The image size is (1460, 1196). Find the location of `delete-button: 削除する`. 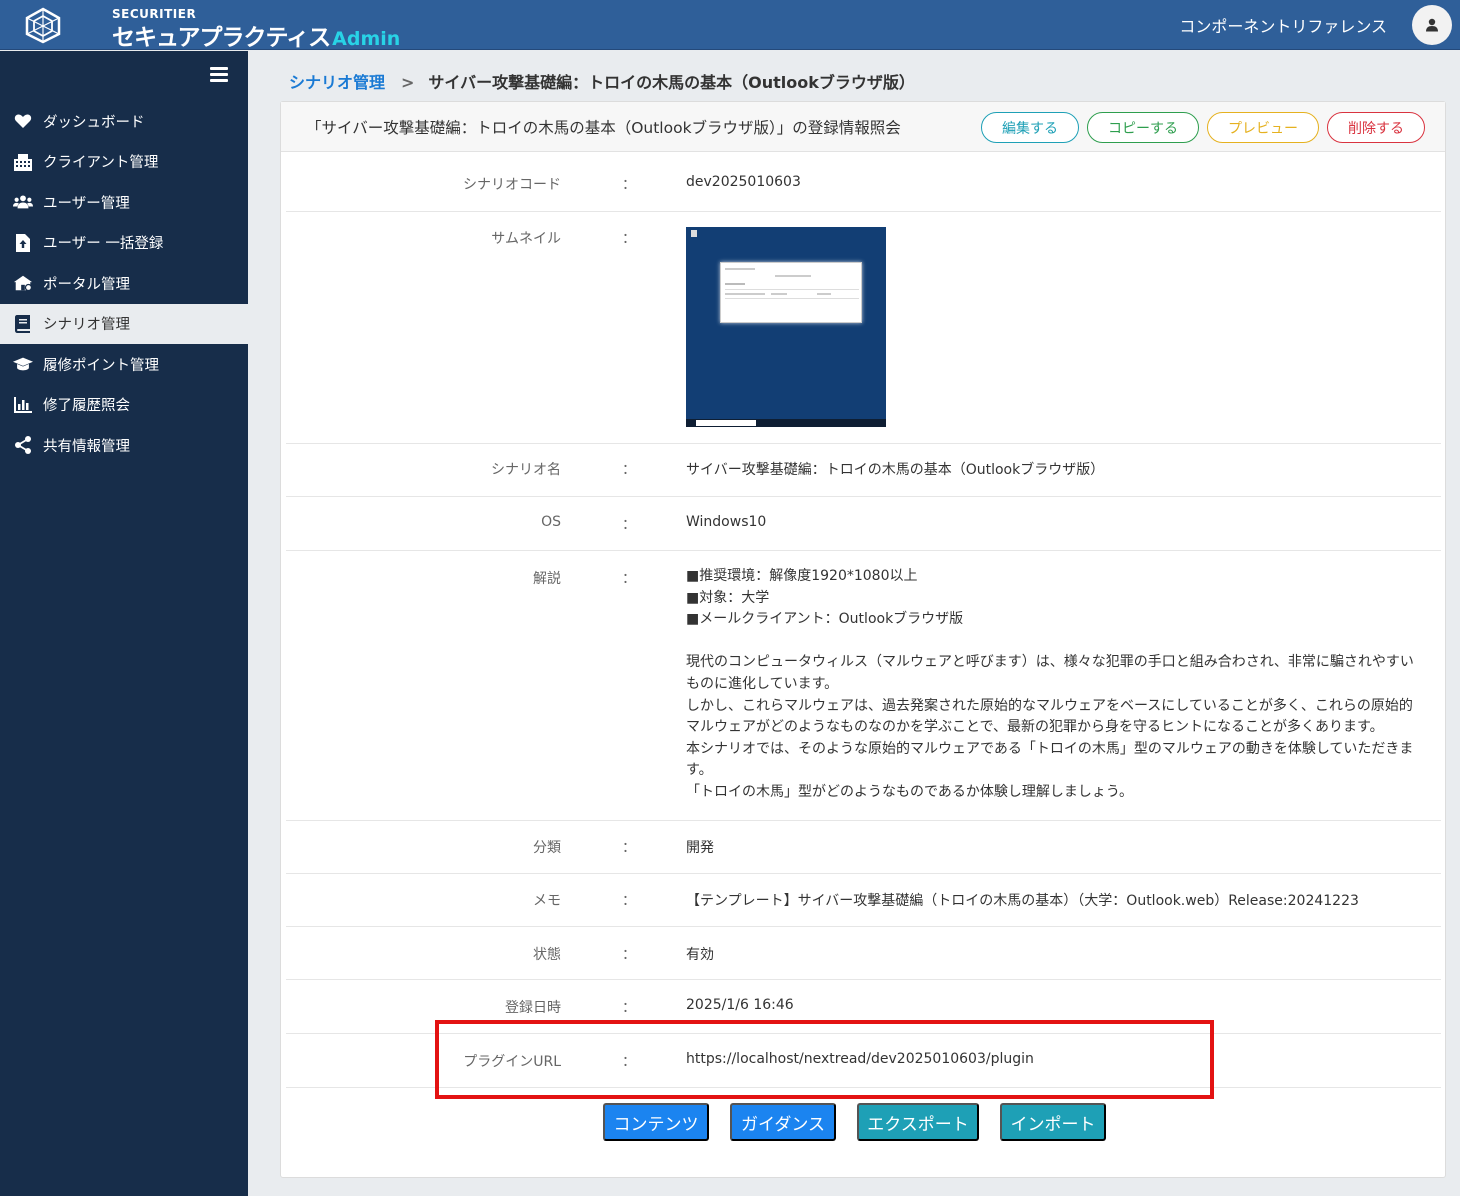

delete-button: 削除する is located at coordinates (1376, 127).